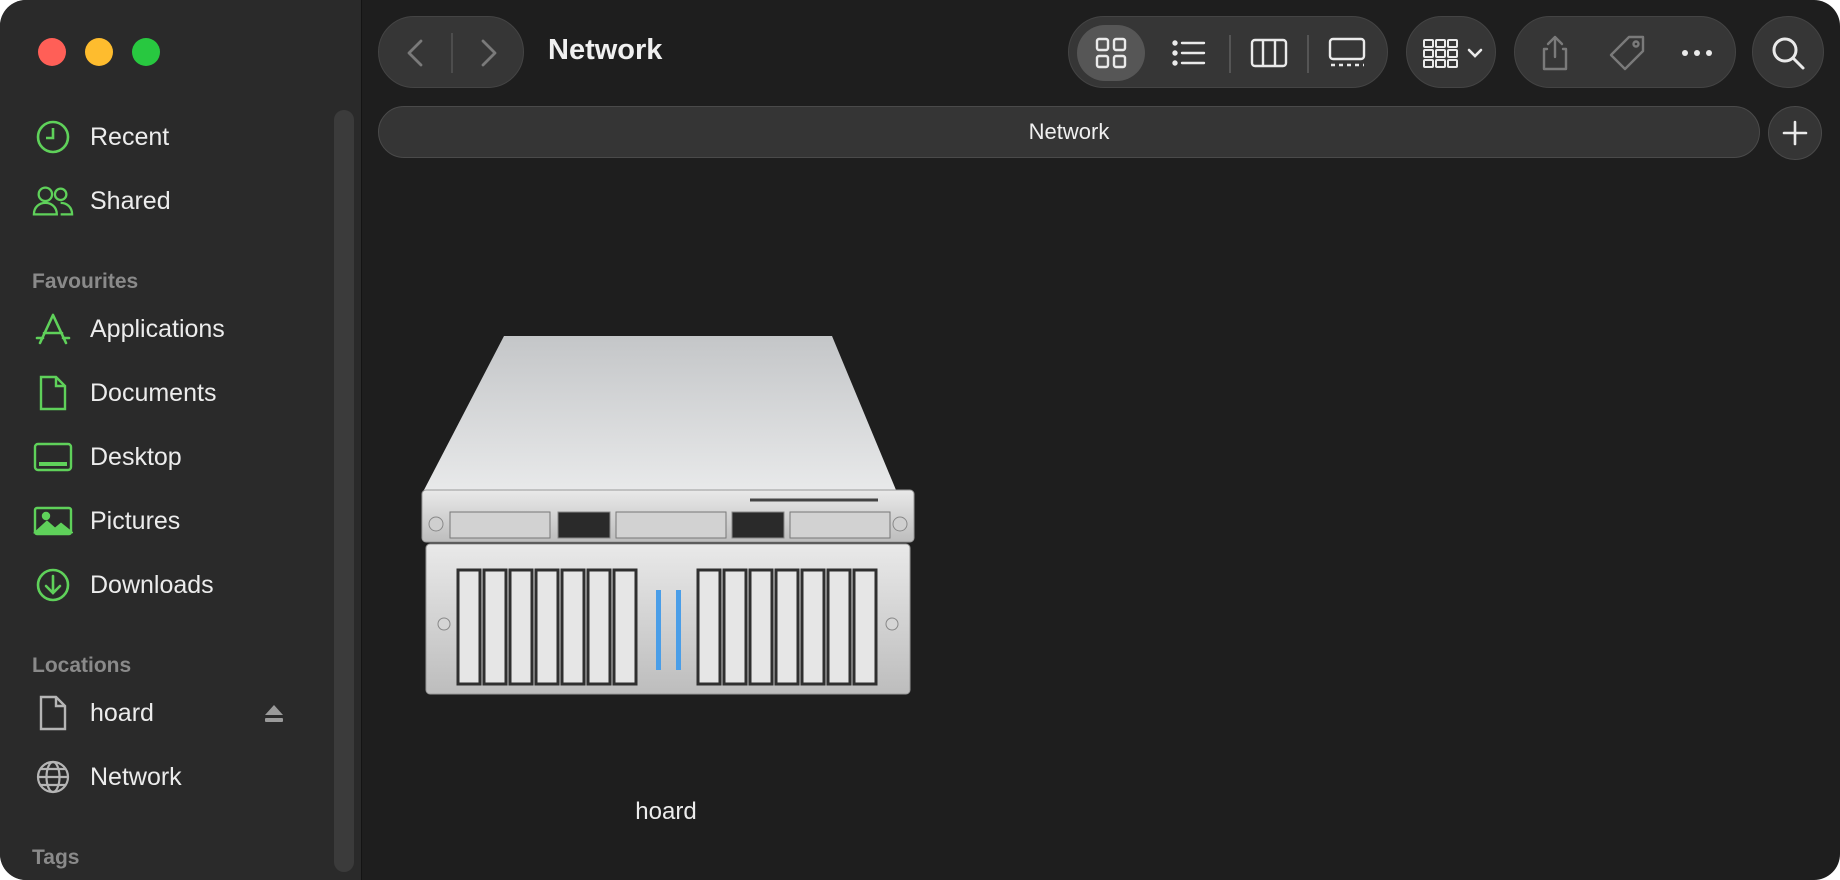 The height and width of the screenshot is (880, 1840). I want to click on sidebar-item-network: Network, so click(162, 777).